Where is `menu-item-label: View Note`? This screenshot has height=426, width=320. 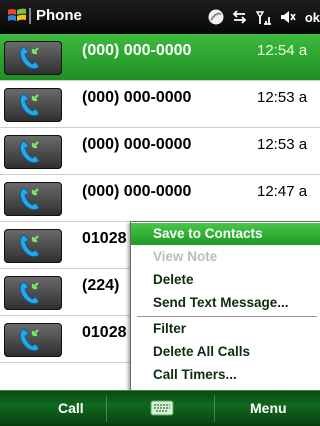
menu-item-label: View Note is located at coordinates (185, 256).